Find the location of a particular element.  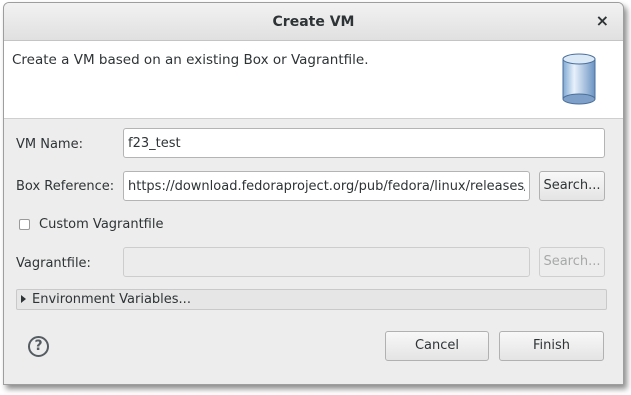

vm-name-label: VM Name: is located at coordinates (49, 144).